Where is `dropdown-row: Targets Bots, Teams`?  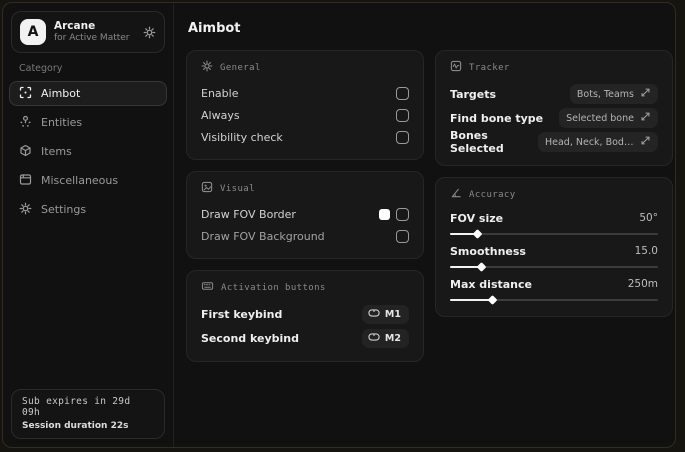 dropdown-row: Targets Bots, Teams is located at coordinates (554, 94).